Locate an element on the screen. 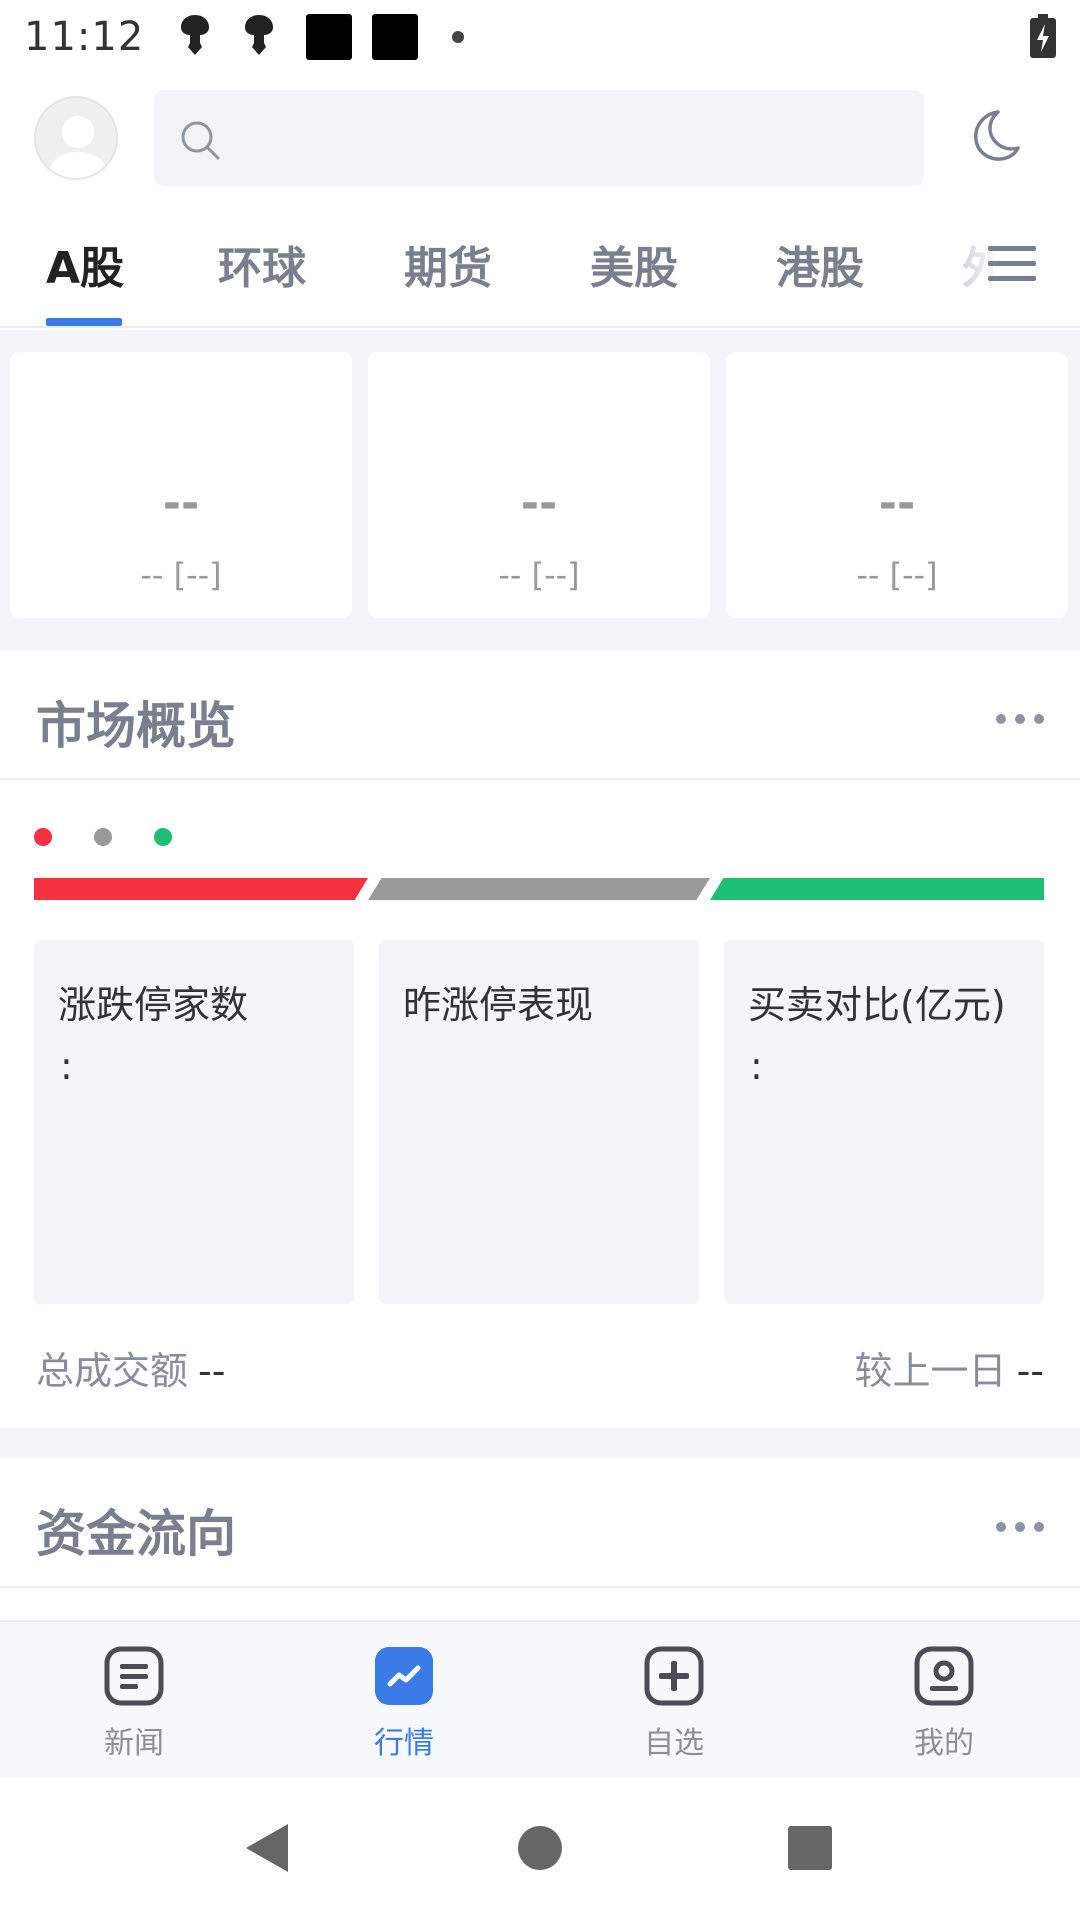 The image size is (1080, 1920). section-divider is located at coordinates (540, 1443).